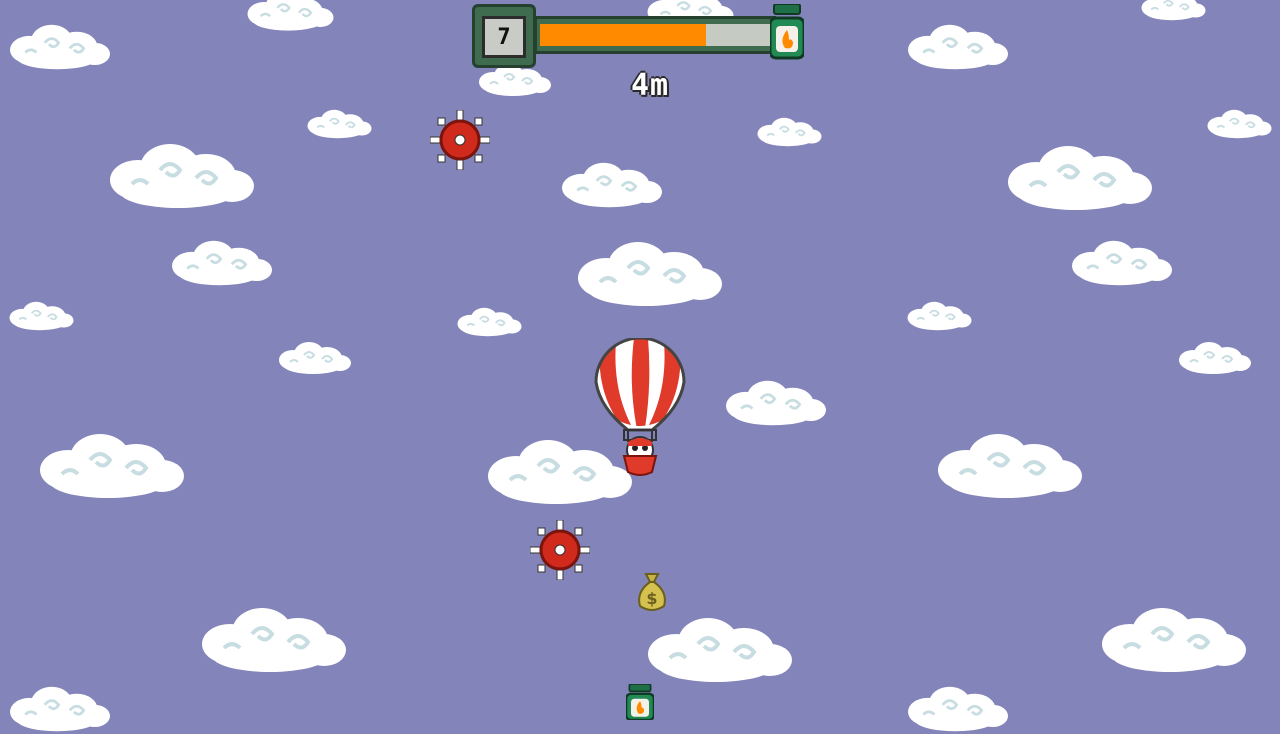  I want to click on hud: 7, so click(638, 37).